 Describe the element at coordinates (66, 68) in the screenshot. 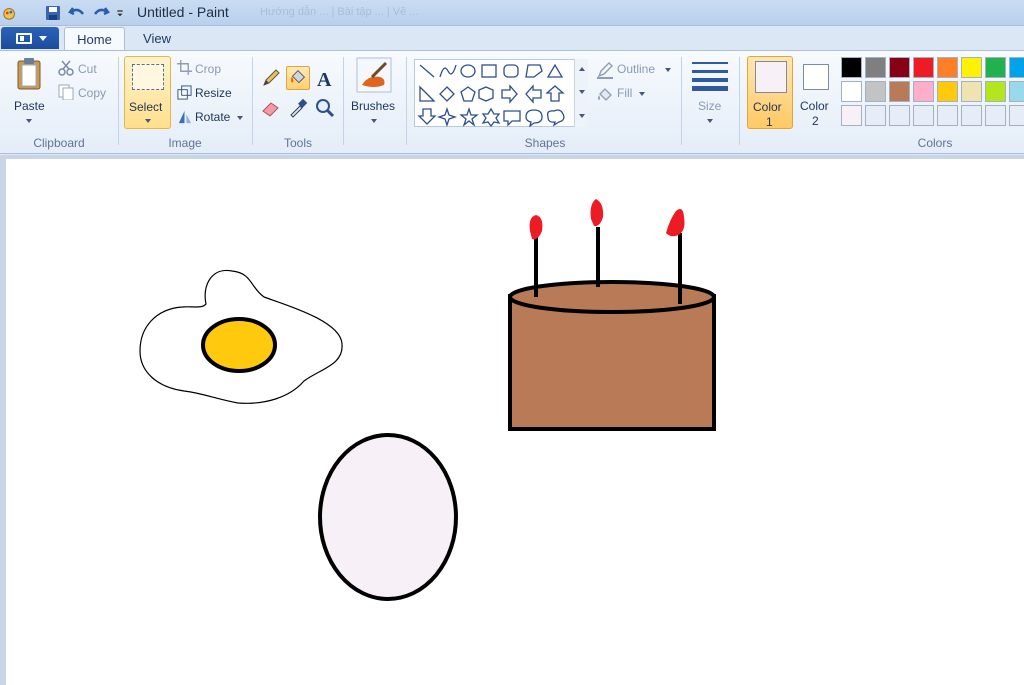

I see `cut-icon` at that location.